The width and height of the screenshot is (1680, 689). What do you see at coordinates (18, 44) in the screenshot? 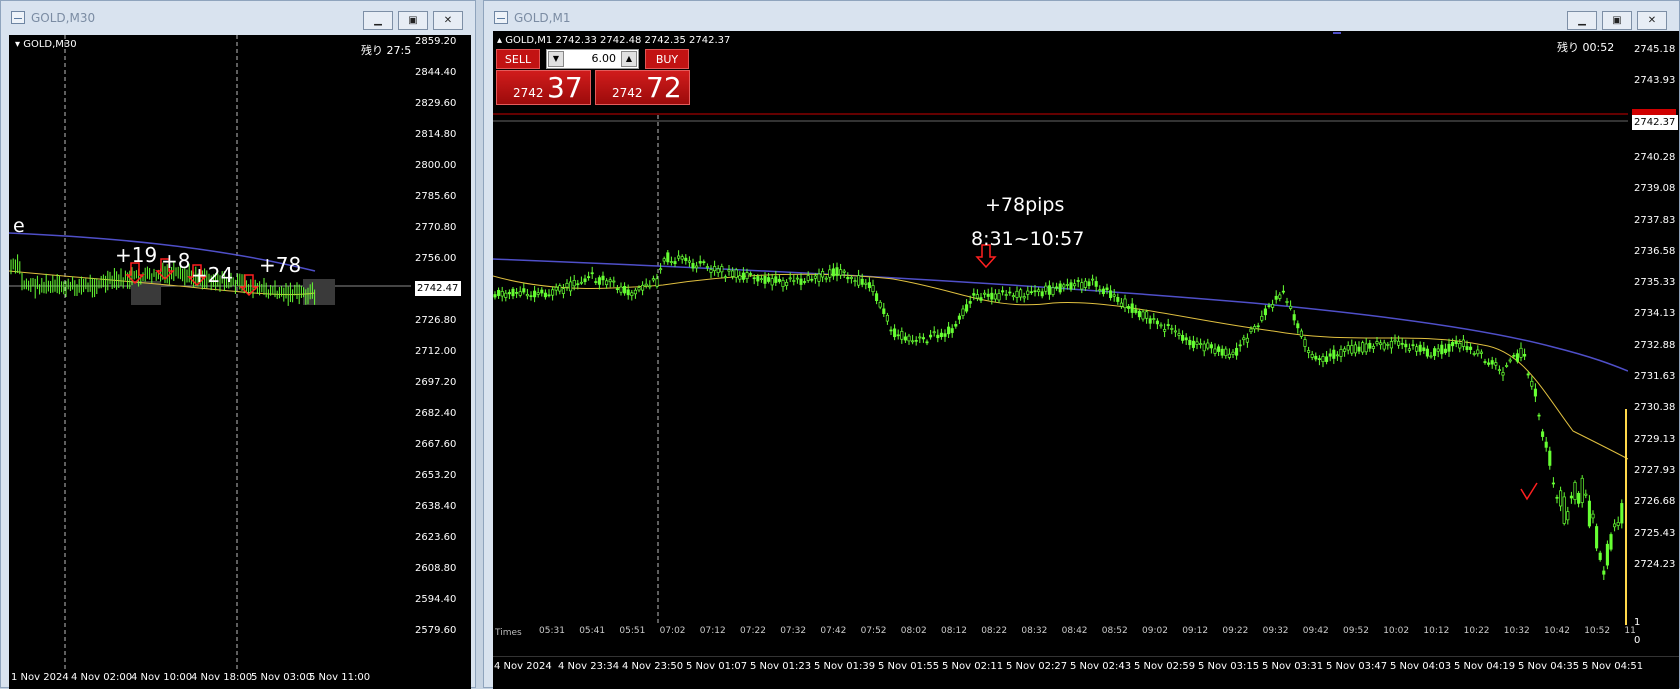
I see `collapse-triangle-icon: ▾` at bounding box center [18, 44].